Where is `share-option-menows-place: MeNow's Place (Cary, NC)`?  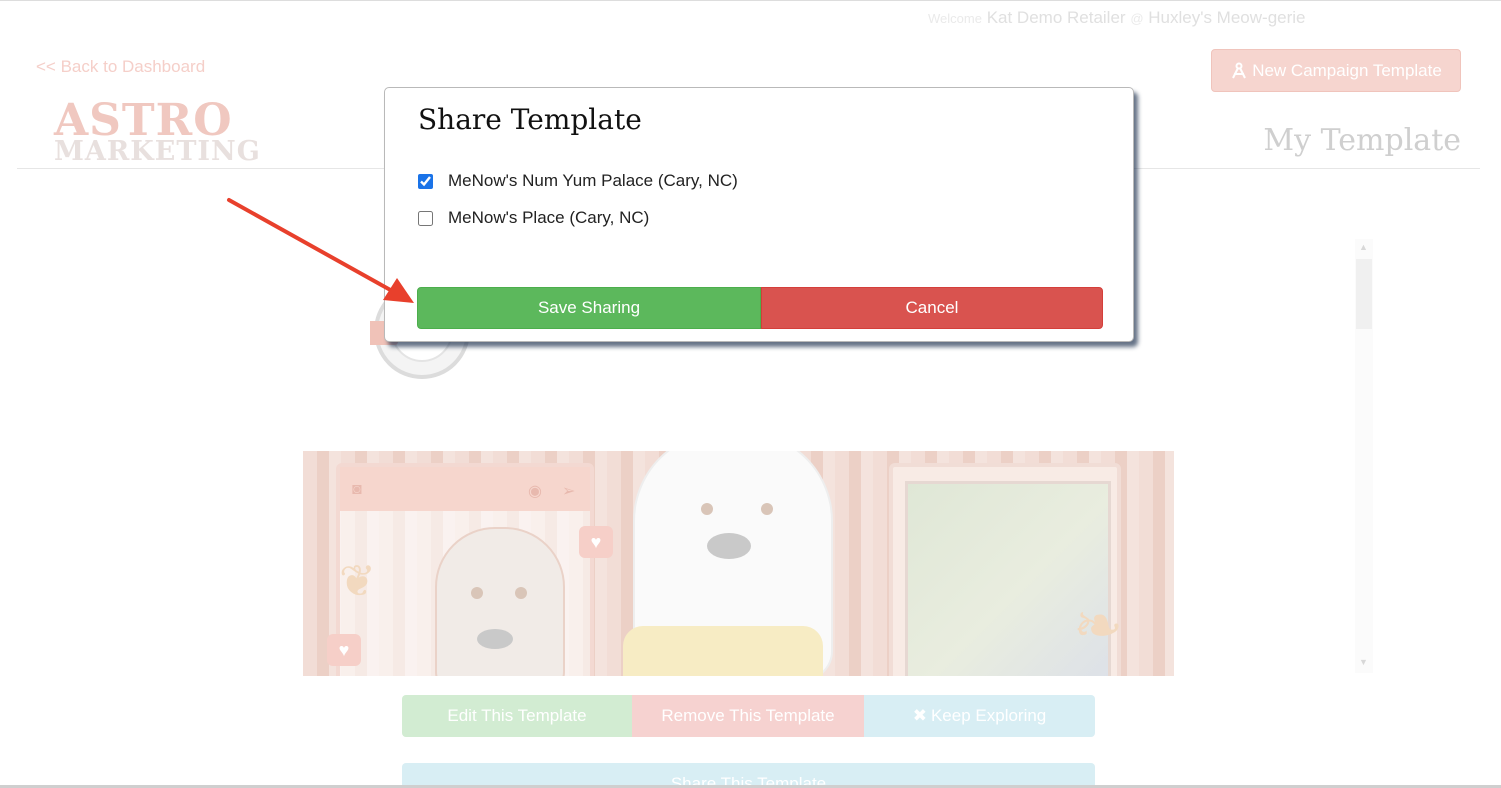
share-option-menows-place: MeNow's Place (Cary, NC) is located at coordinates (533, 218).